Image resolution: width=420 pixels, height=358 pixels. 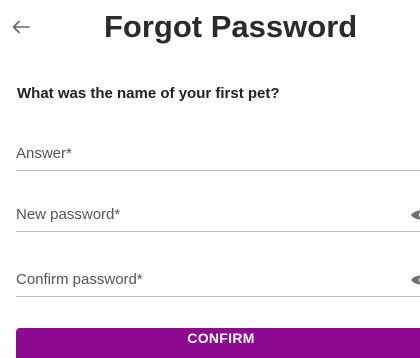 What do you see at coordinates (206, 153) in the screenshot?
I see `answer-input` at bounding box center [206, 153].